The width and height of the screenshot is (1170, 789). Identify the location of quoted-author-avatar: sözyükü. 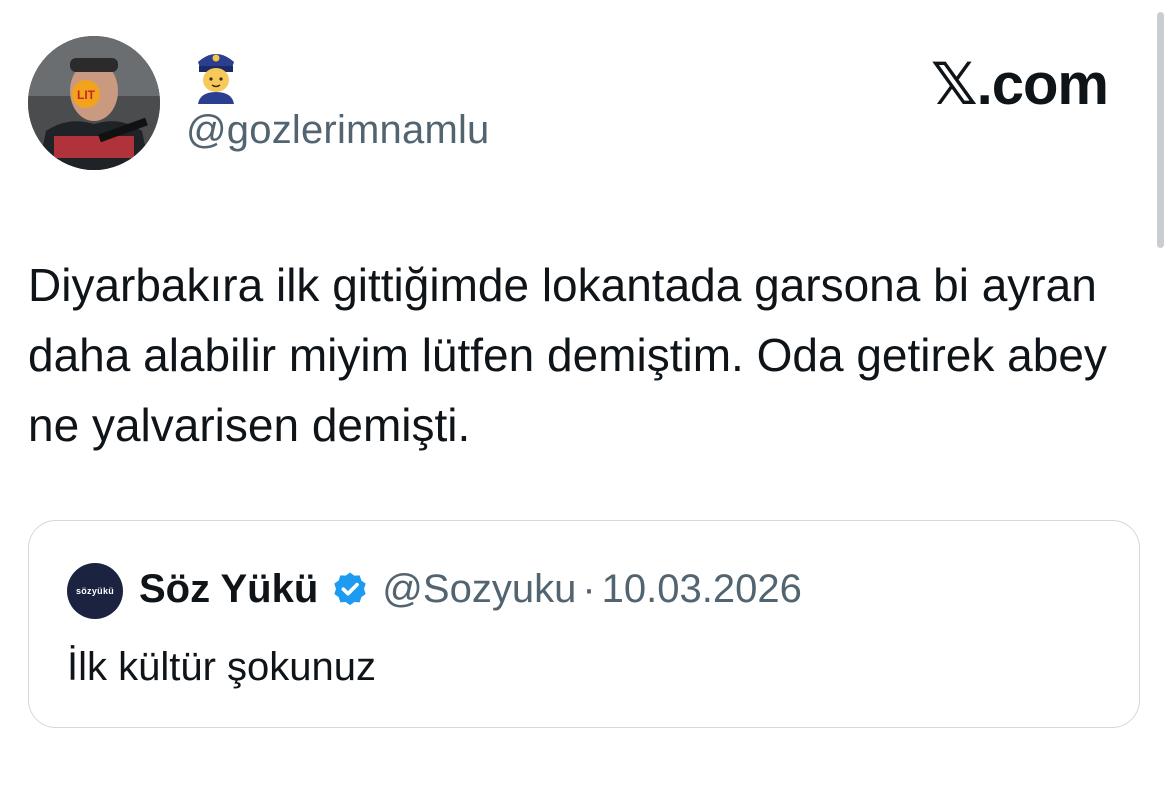
(95, 591).